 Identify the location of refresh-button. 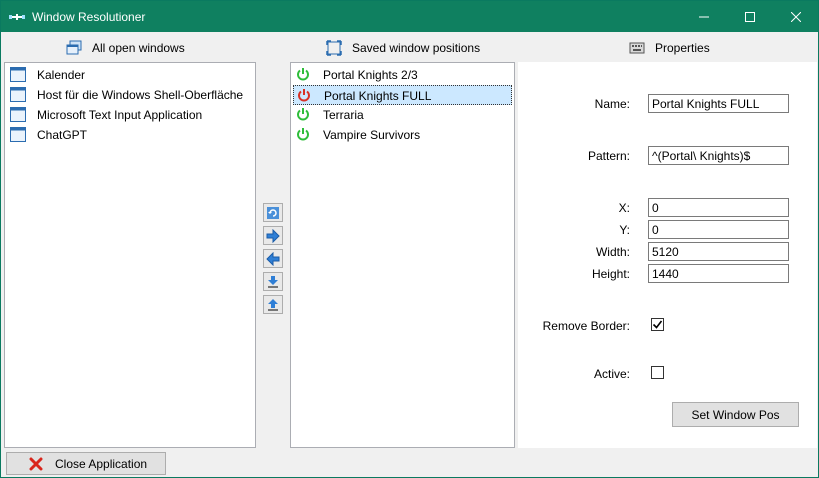
(273, 212).